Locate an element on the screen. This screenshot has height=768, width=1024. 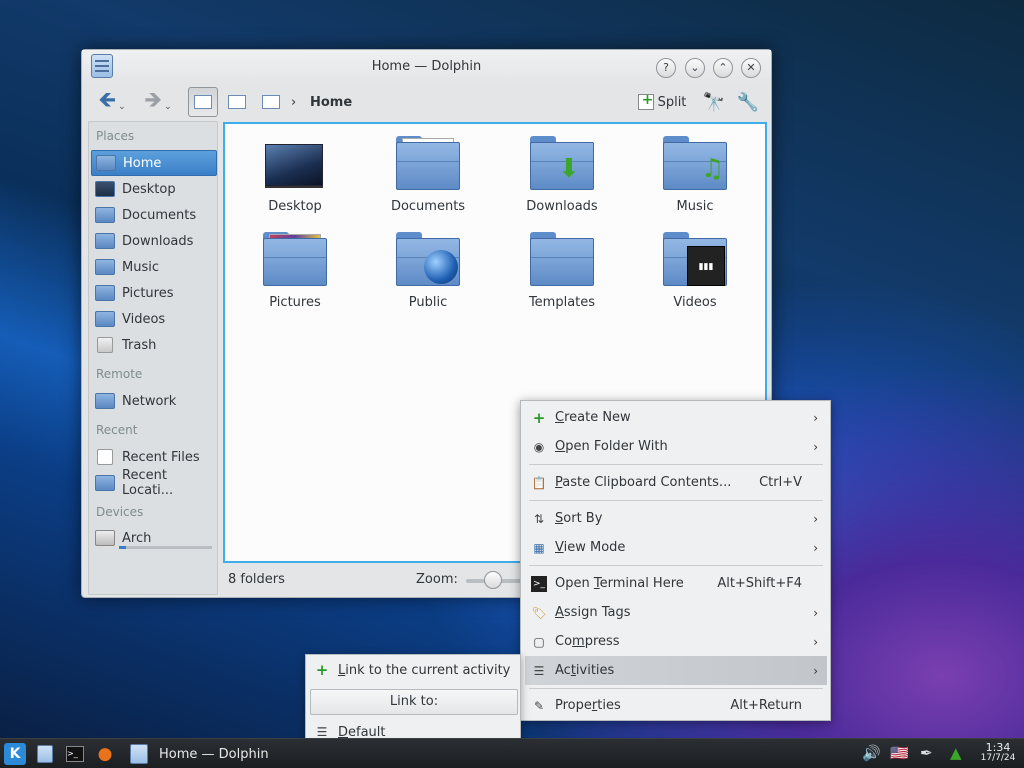
firefox-launcher-icon: ● is located at coordinates (105, 754).